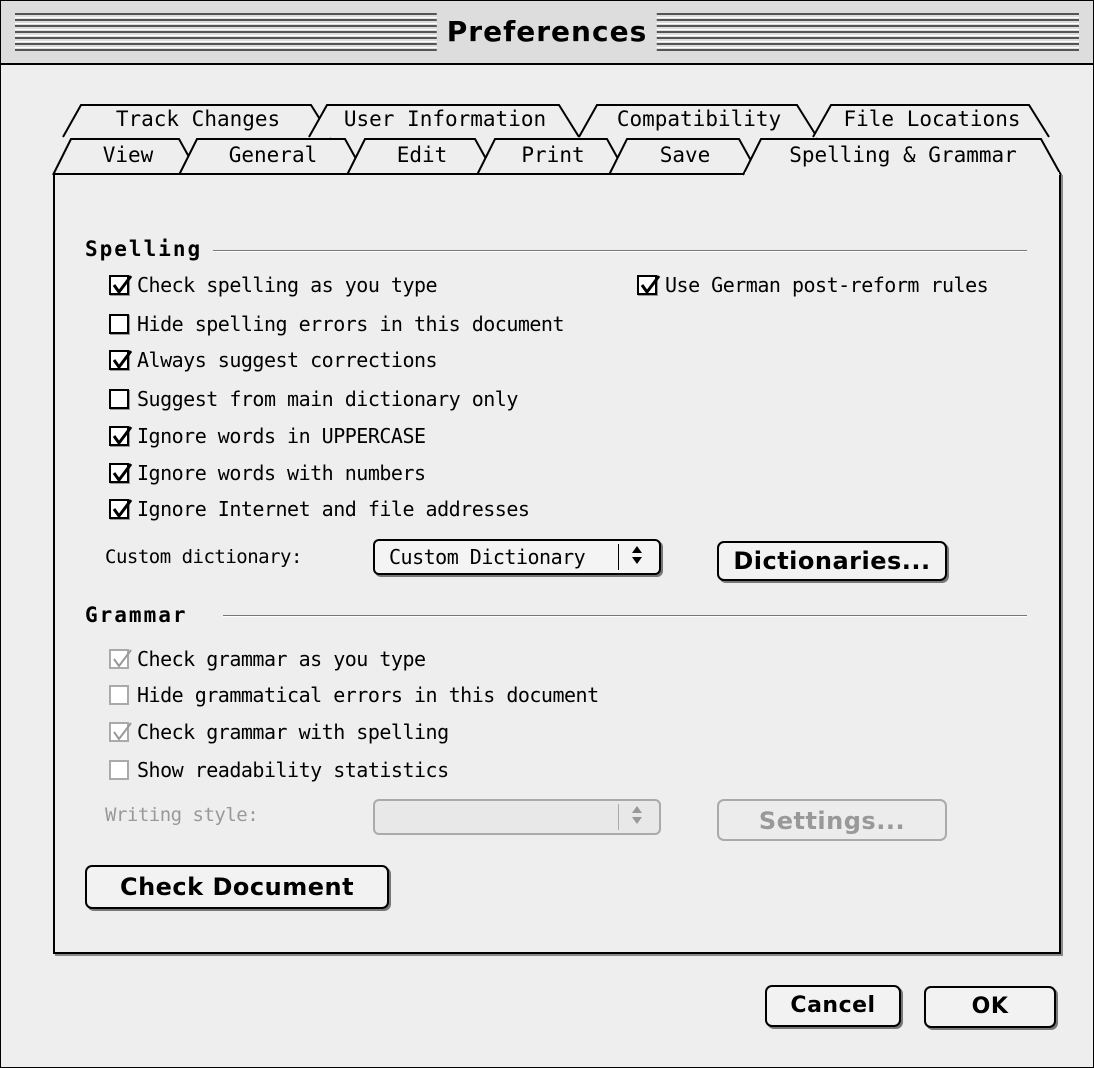 The image size is (1094, 1068). Describe the element at coordinates (827, 285) in the screenshot. I see `checkbox-label: Use German post-reform rules` at that location.